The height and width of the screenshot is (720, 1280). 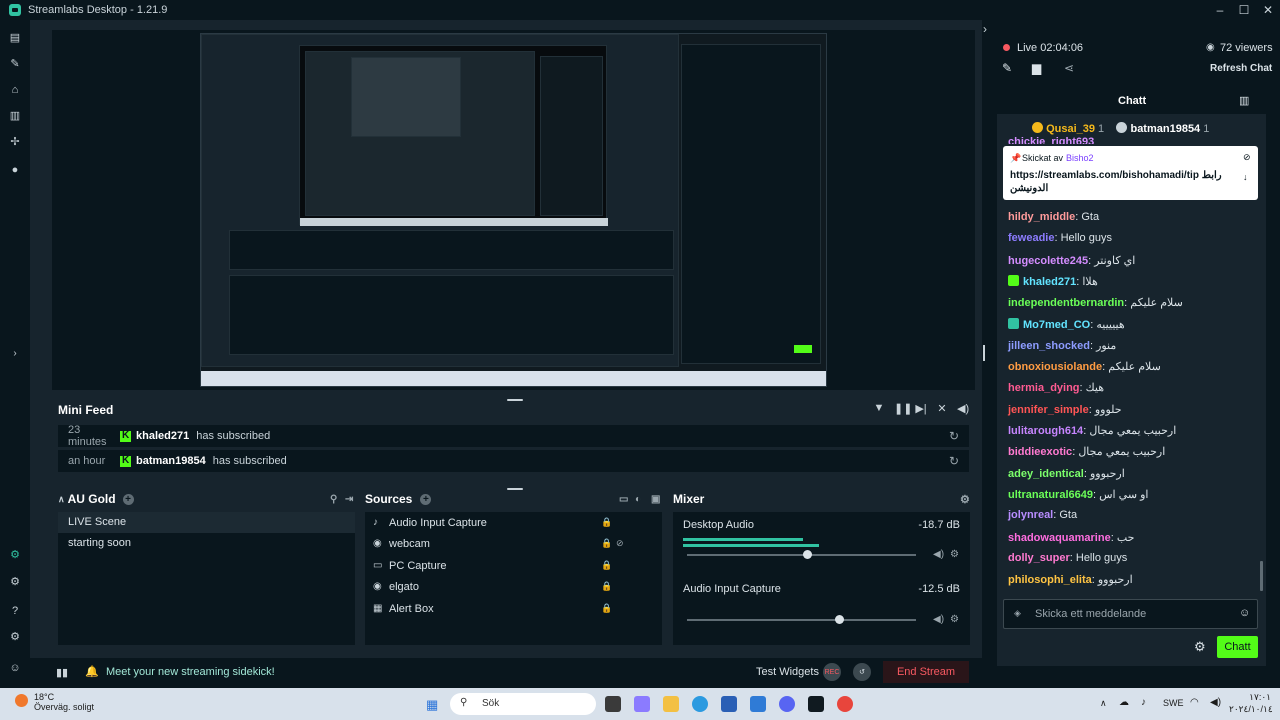 I want to click on chat-username: adey_identical, so click(x=1046, y=474).